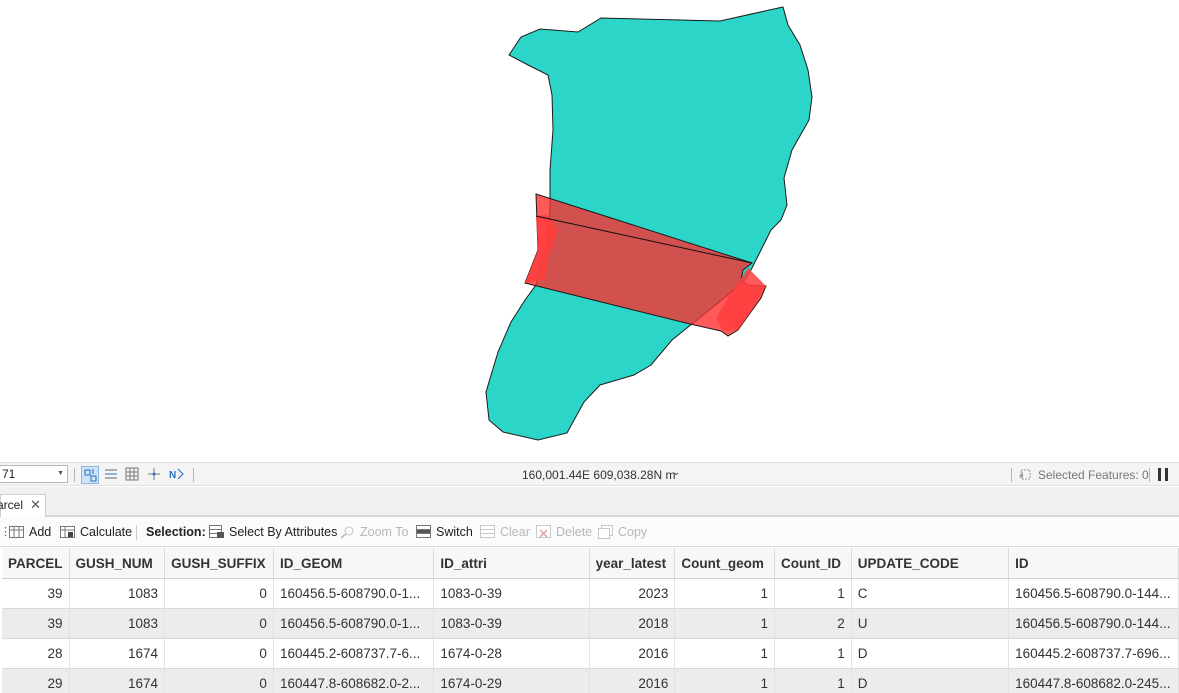  Describe the element at coordinates (177, 475) in the screenshot. I see `north-arrow-icon: N` at that location.